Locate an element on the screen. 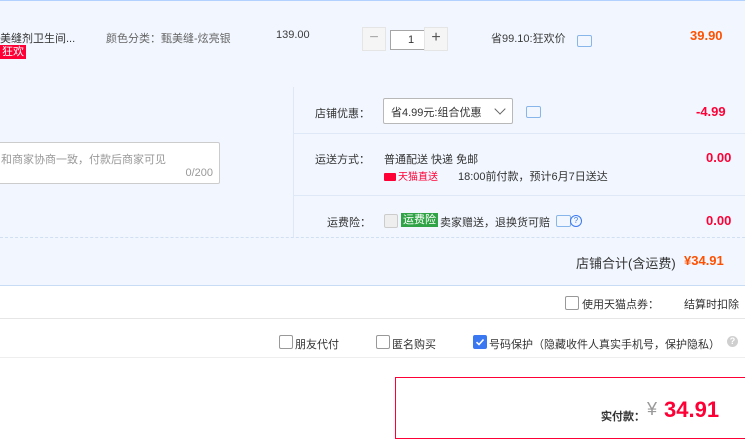 The image size is (745, 439). payment-amount: 34.91 is located at coordinates (692, 409).